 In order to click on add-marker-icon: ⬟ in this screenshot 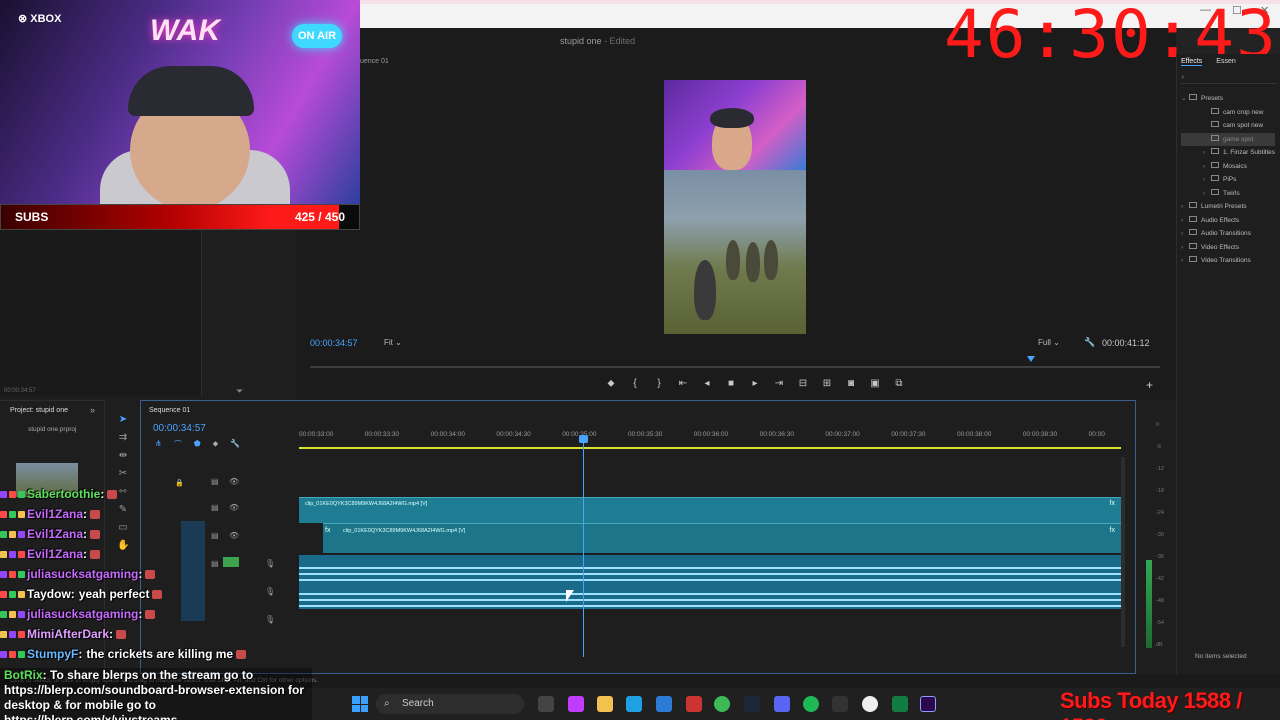, I will do `click(197, 444)`.